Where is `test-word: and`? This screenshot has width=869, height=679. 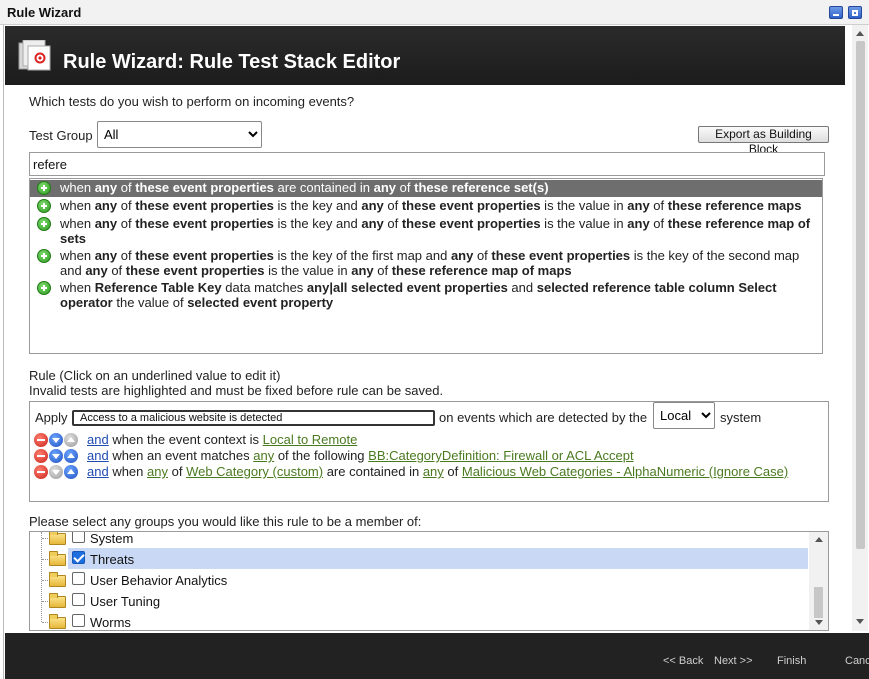 test-word: and is located at coordinates (522, 287).